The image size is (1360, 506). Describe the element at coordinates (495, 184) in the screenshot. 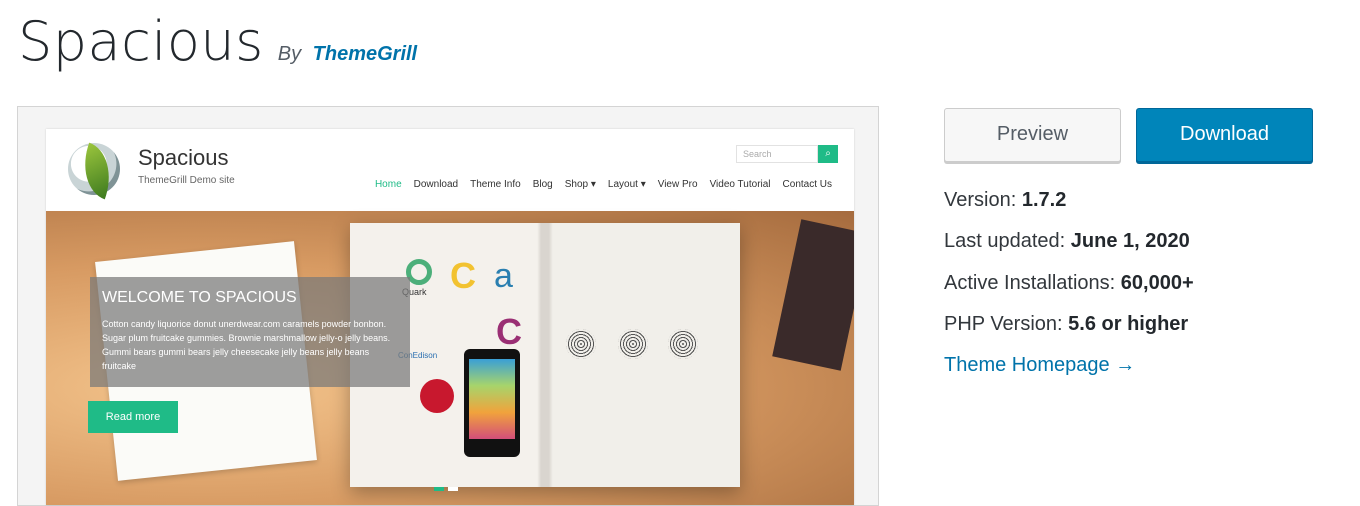

I see `demo-nav-theme-info: Theme Info` at that location.